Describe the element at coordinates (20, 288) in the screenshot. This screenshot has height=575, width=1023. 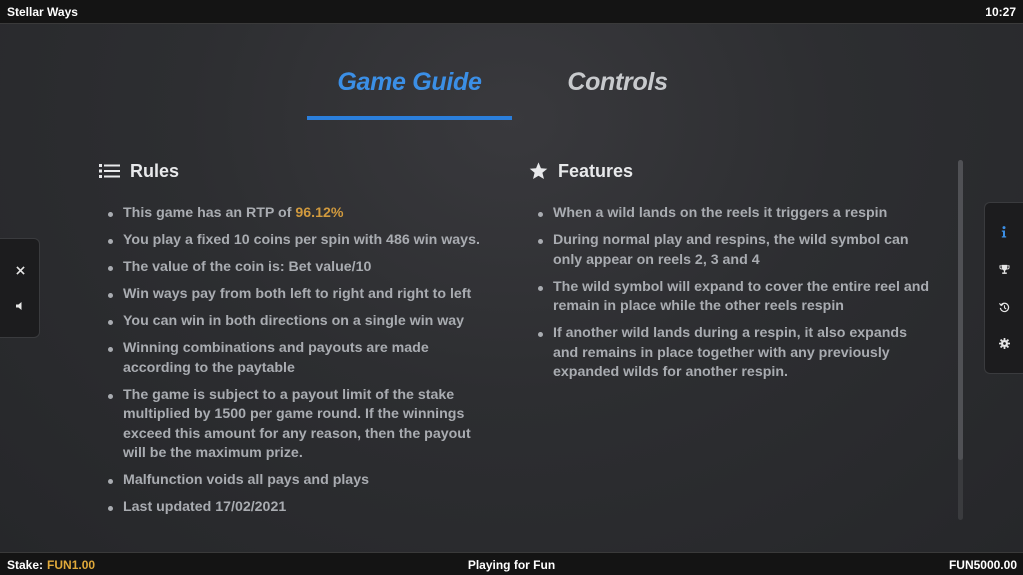
I see `left-side-panel` at that location.